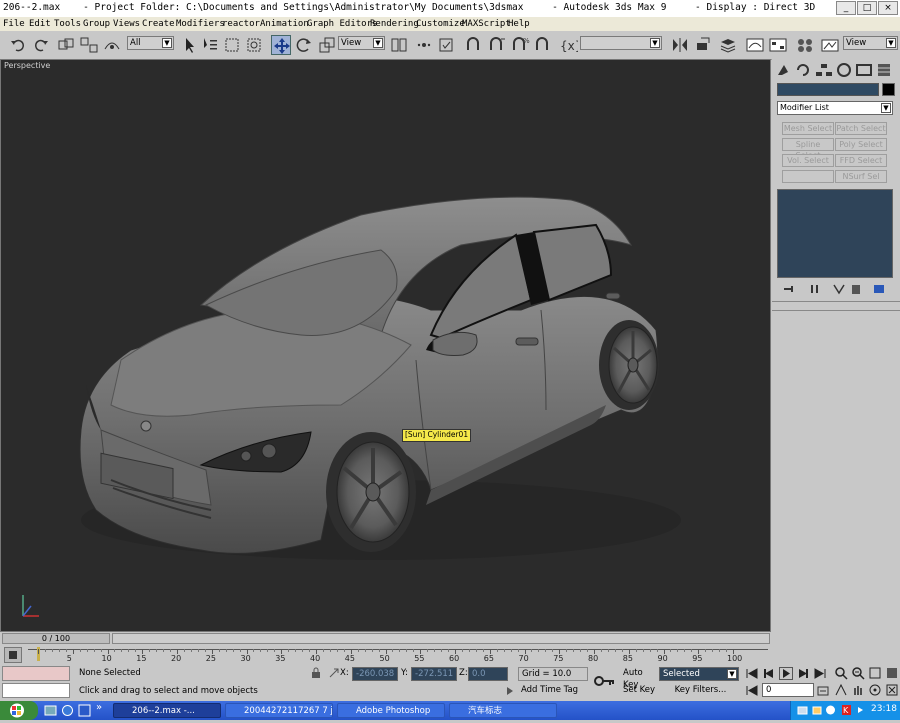  I want to click on antivirus-tray-icon: K, so click(846, 710).